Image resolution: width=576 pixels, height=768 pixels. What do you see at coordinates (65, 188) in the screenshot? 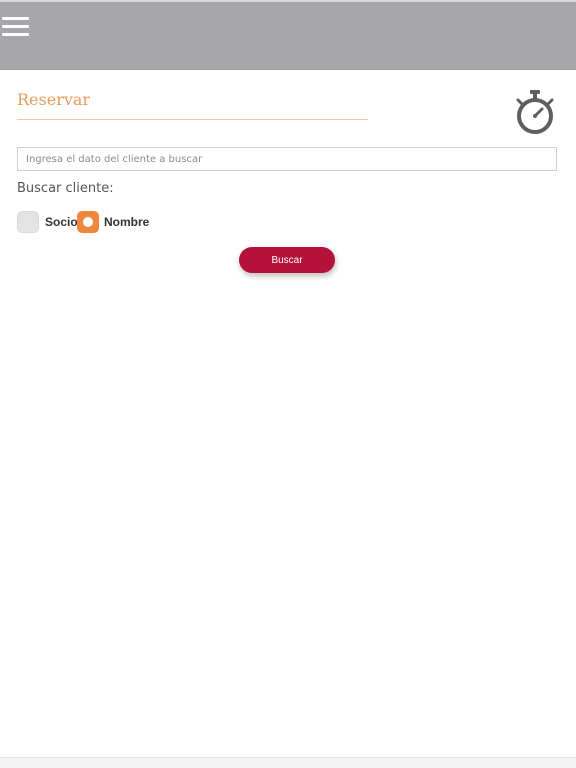
I see `search-by-label: Buscar cliente:` at bounding box center [65, 188].